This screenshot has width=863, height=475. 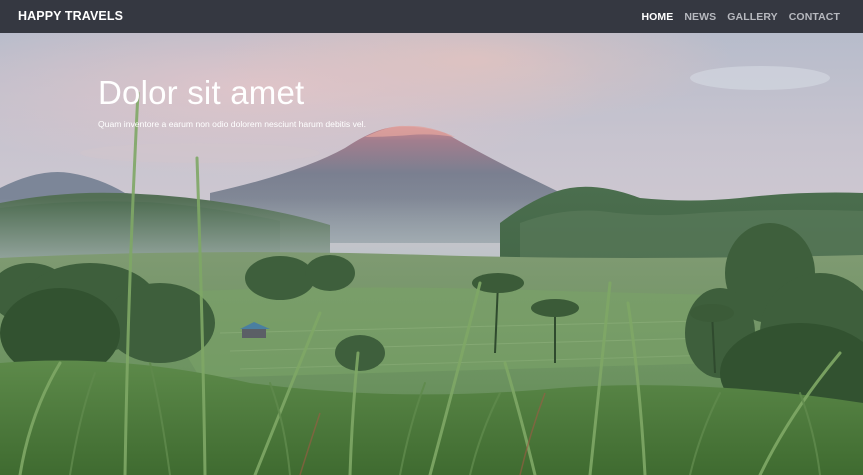 What do you see at coordinates (70, 16) in the screenshot?
I see `brand-logo: HAPPY TRAVELS` at bounding box center [70, 16].